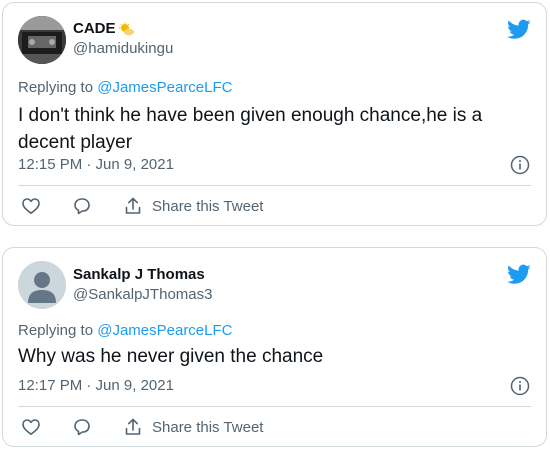 This screenshot has height=449, width=550. What do you see at coordinates (126, 28) in the screenshot?
I see `sun-behind-cloud-icon` at bounding box center [126, 28].